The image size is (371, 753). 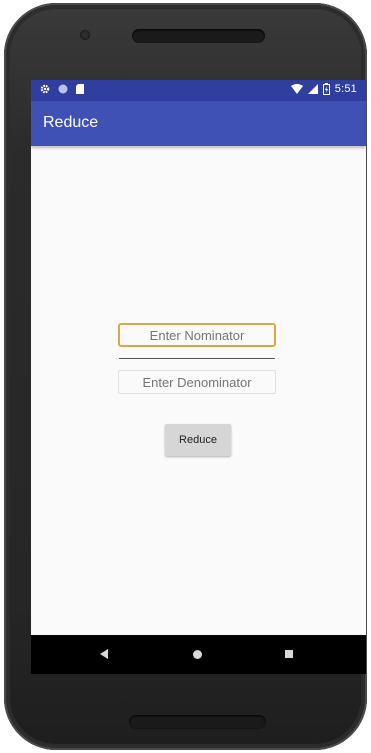 I want to click on status-bar: 5:51, so click(x=198, y=90).